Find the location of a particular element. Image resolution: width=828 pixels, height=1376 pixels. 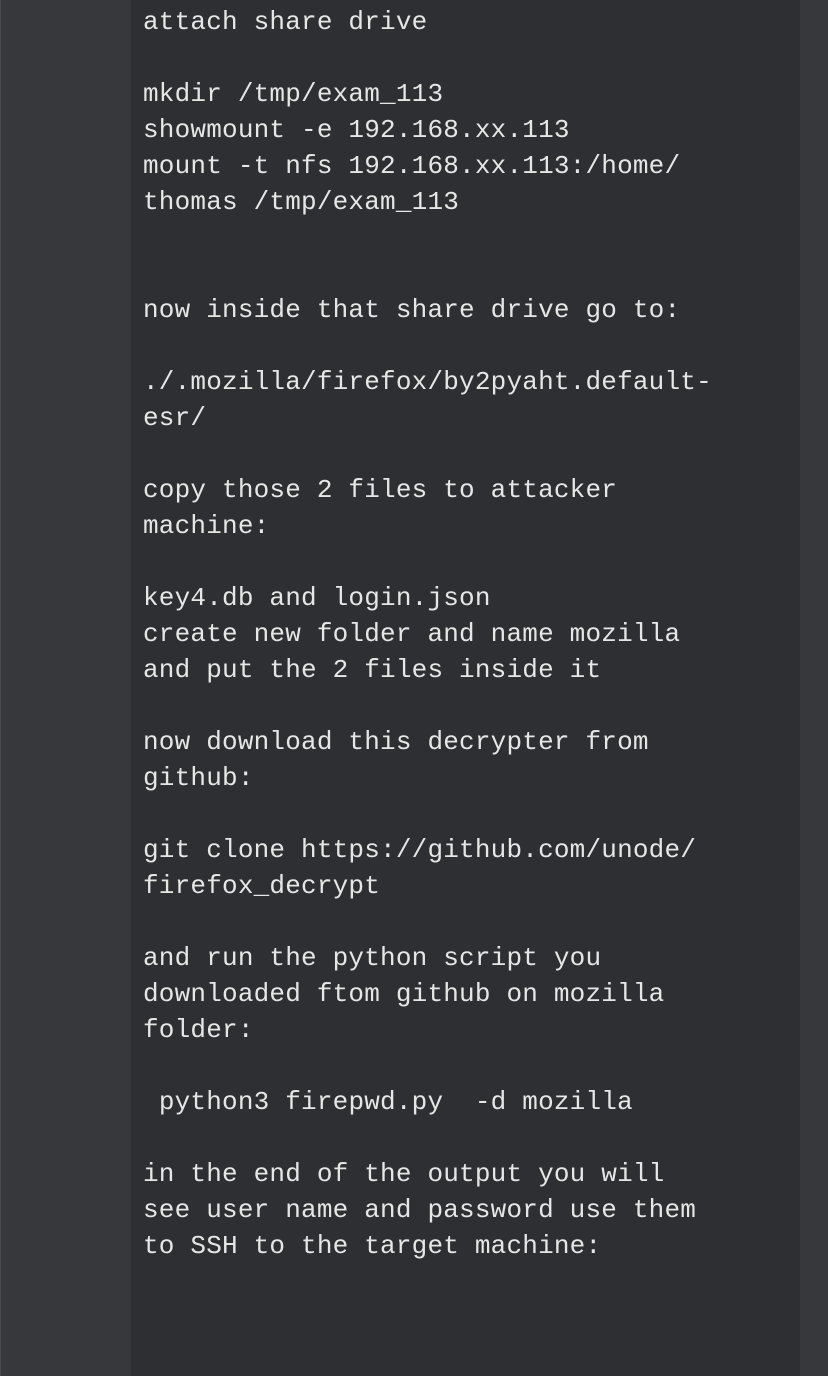

right-margin is located at coordinates (814, 688).